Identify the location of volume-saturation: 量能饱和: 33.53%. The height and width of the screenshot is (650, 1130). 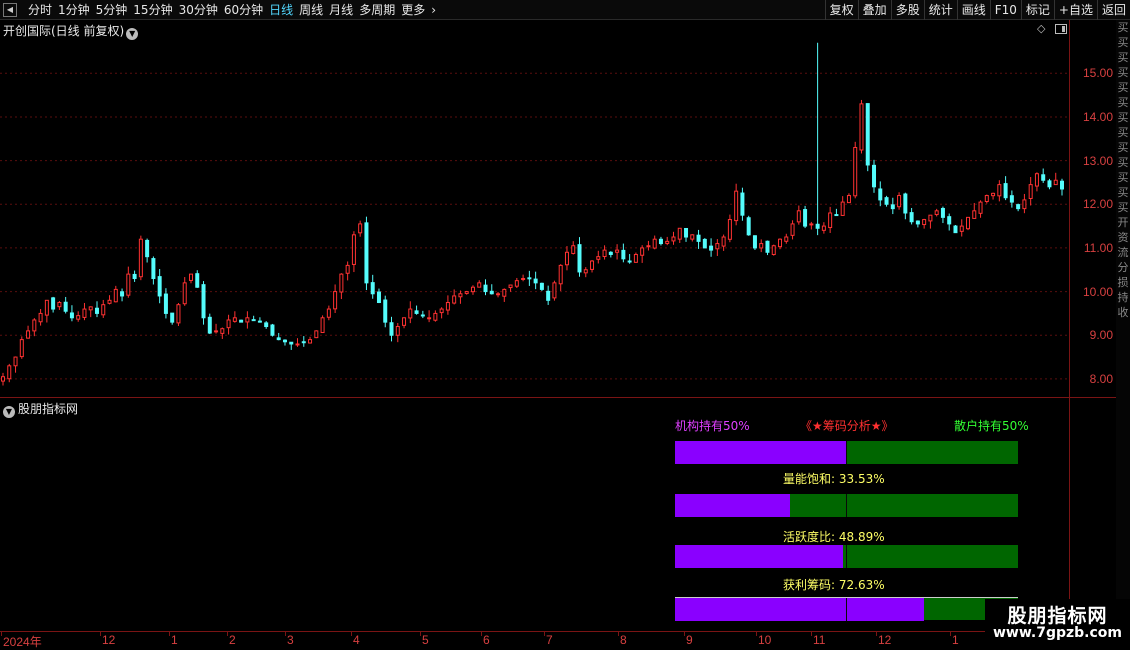
(834, 478).